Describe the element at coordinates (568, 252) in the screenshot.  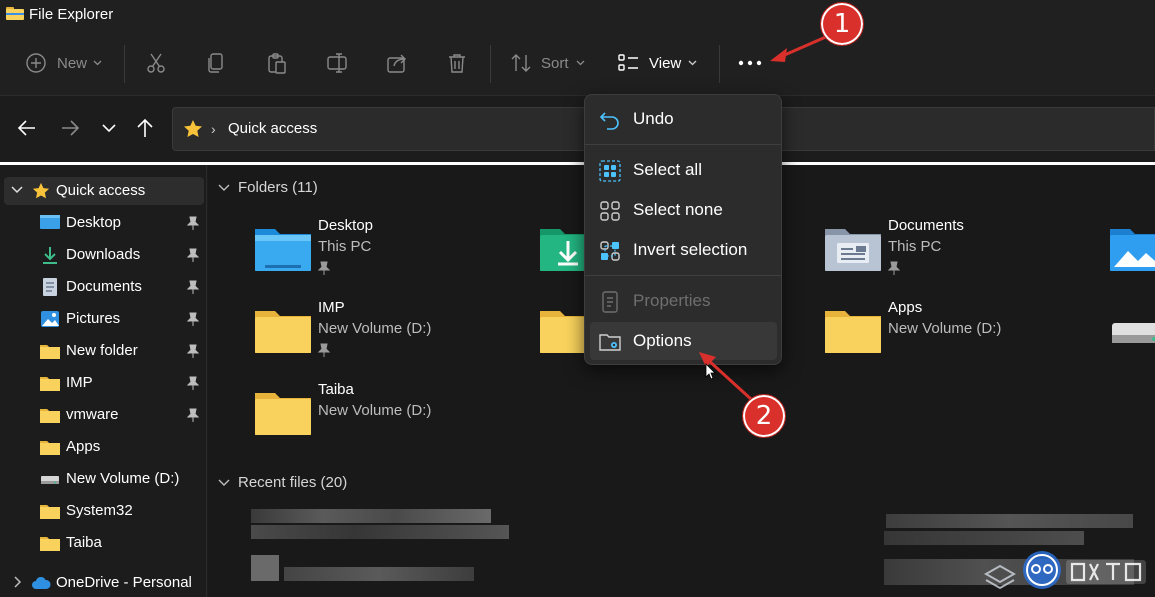
I see `folder-tile-downloads` at that location.